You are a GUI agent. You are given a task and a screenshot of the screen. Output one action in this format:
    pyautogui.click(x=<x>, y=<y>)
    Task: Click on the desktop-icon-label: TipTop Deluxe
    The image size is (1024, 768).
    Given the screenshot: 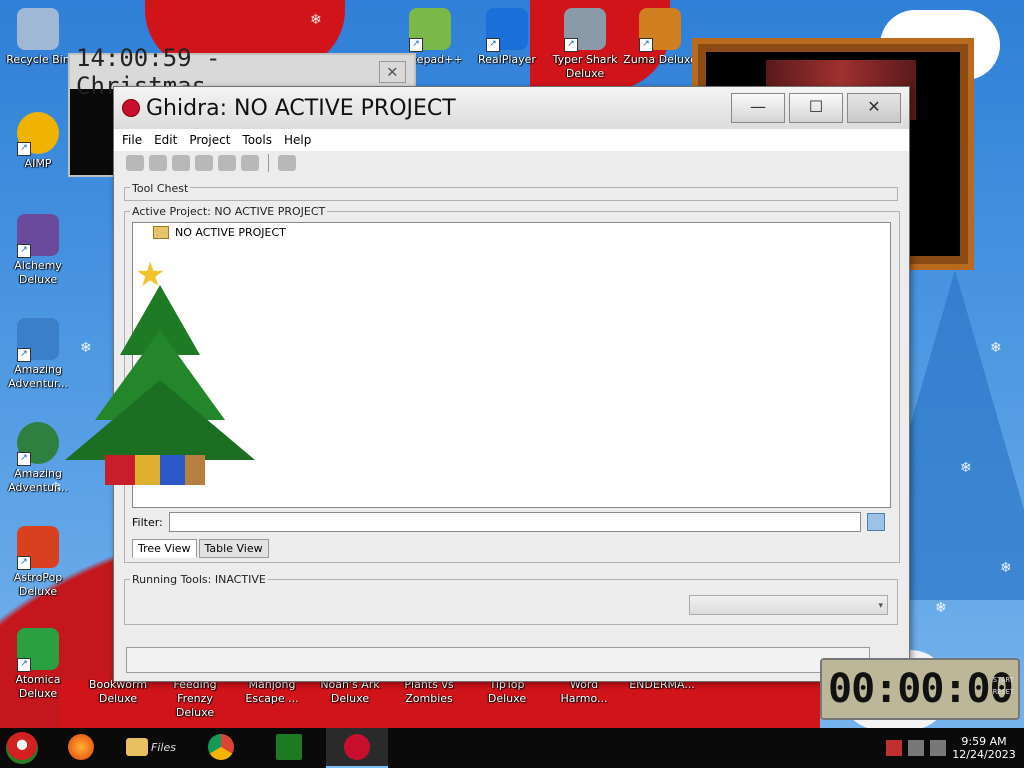 What is the action you would take?
    pyautogui.click(x=507, y=691)
    